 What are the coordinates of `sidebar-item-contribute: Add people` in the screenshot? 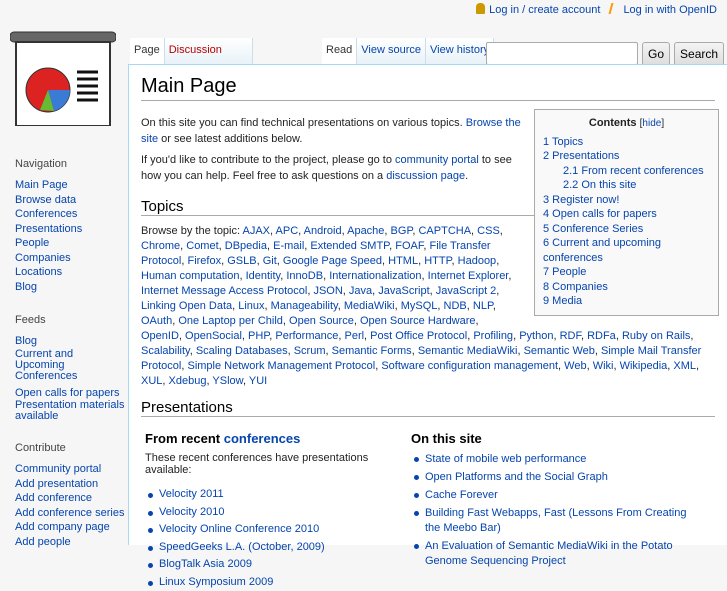 It's located at (70, 542).